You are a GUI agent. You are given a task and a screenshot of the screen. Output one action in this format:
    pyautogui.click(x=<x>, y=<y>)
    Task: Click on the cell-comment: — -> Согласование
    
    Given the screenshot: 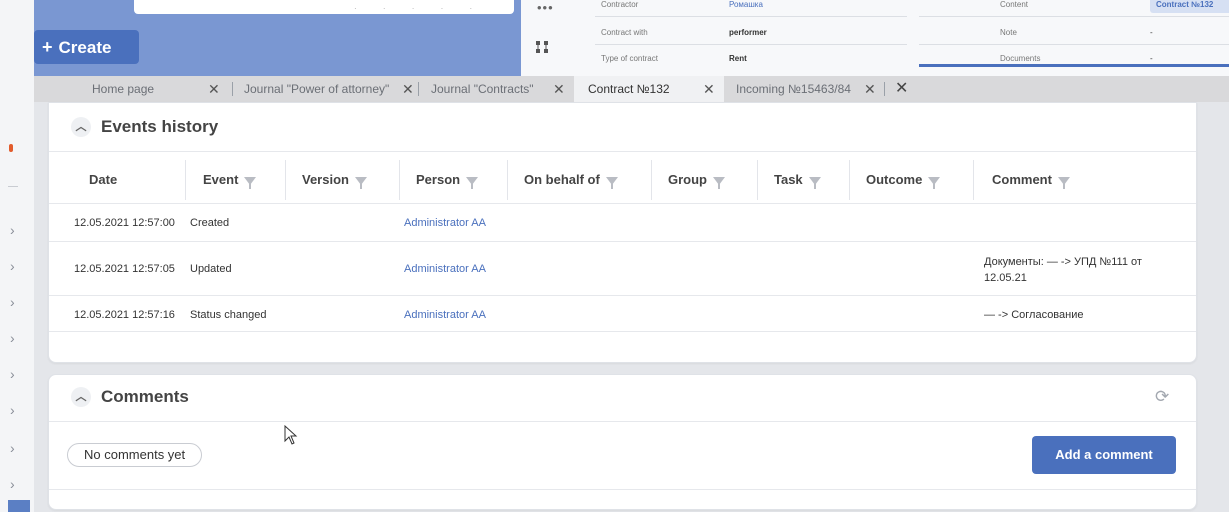 What is the action you would take?
    pyautogui.click(x=1034, y=315)
    